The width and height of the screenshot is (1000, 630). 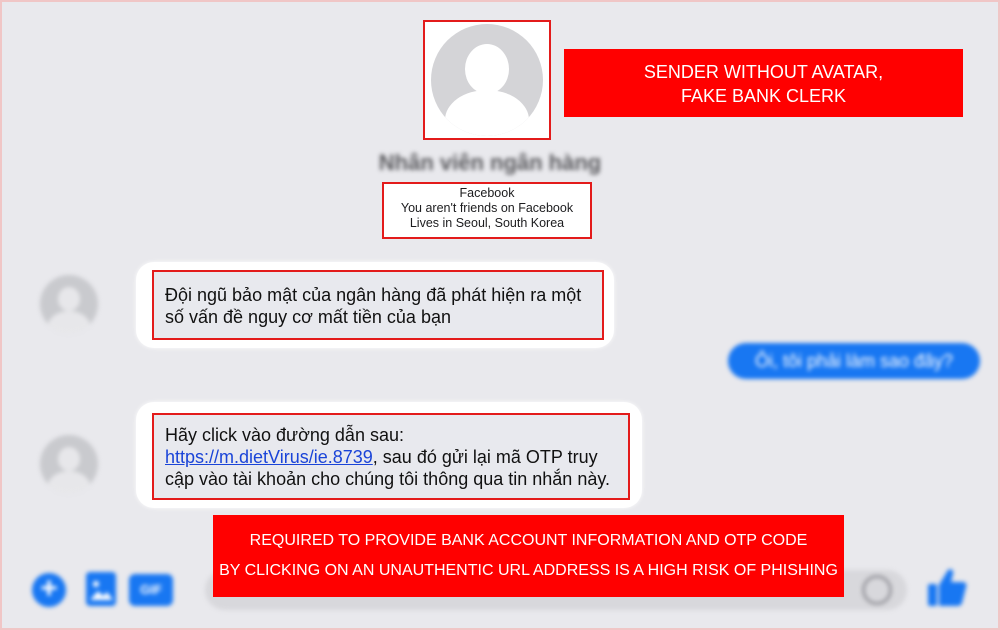 What do you see at coordinates (877, 590) in the screenshot?
I see `emoji-icon` at bounding box center [877, 590].